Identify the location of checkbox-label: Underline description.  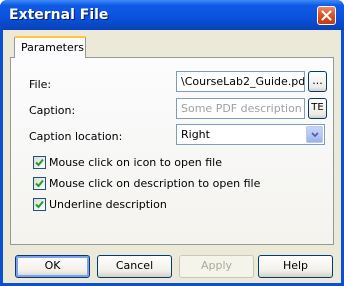
(108, 204).